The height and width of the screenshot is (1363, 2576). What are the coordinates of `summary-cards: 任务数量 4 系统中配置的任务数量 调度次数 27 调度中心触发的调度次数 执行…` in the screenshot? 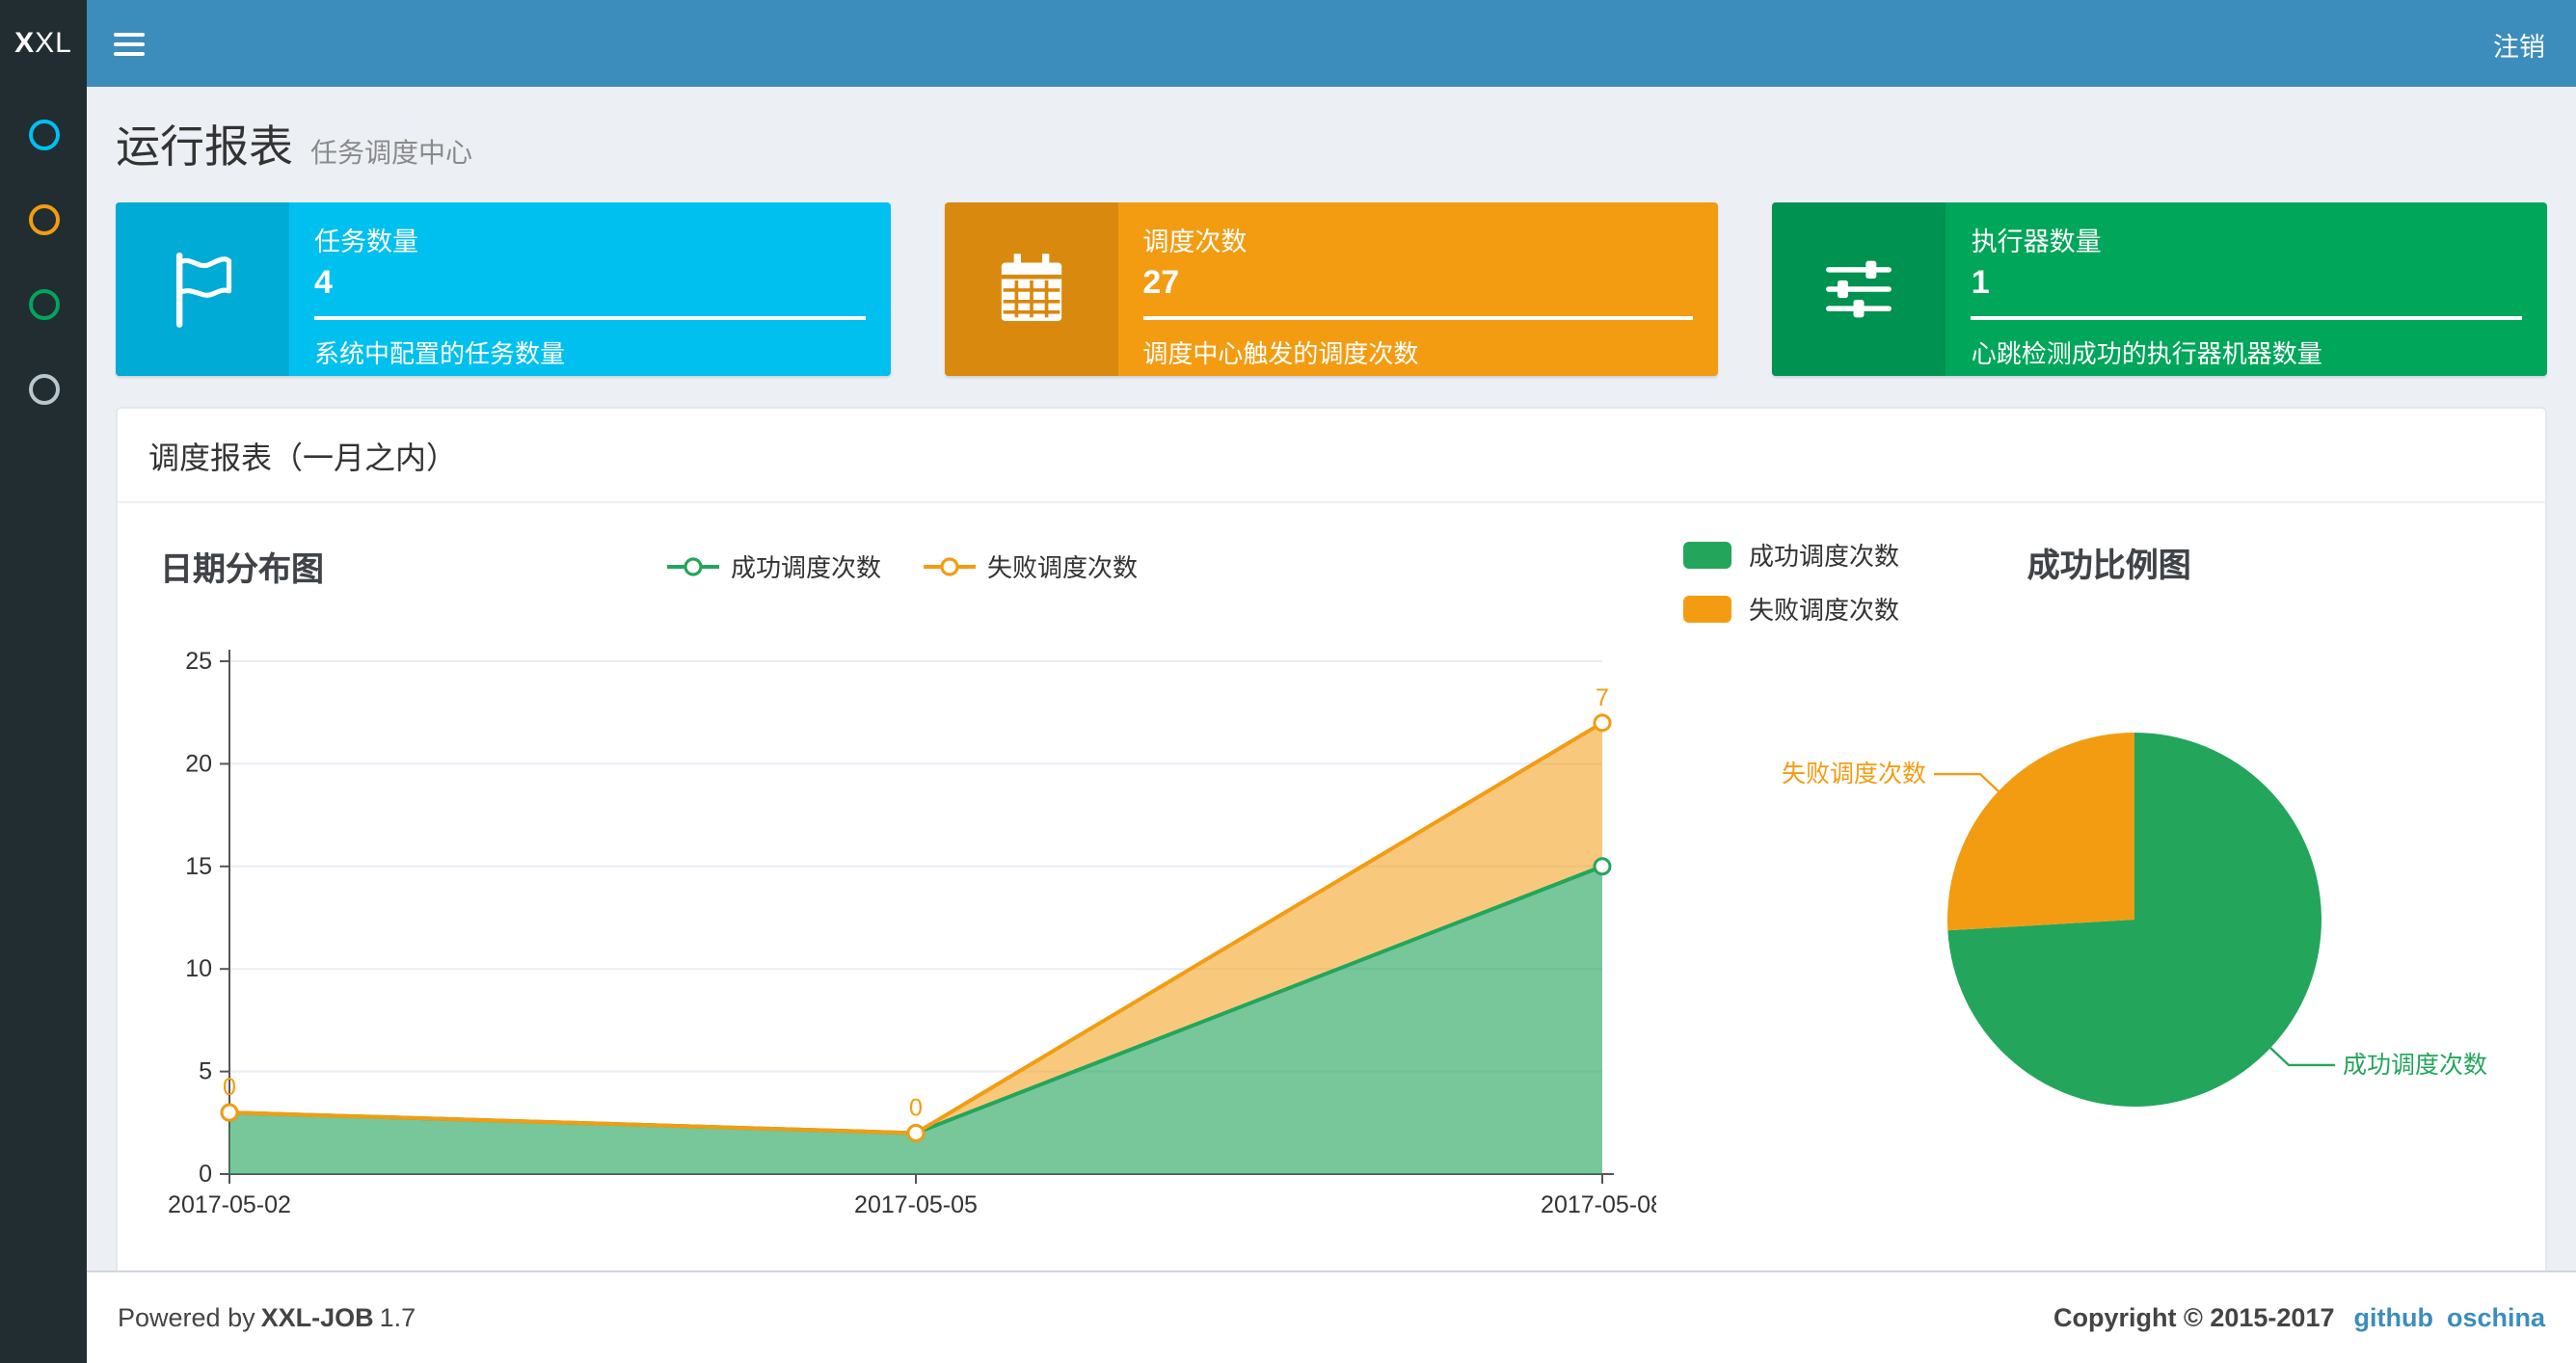 It's located at (1332, 289).